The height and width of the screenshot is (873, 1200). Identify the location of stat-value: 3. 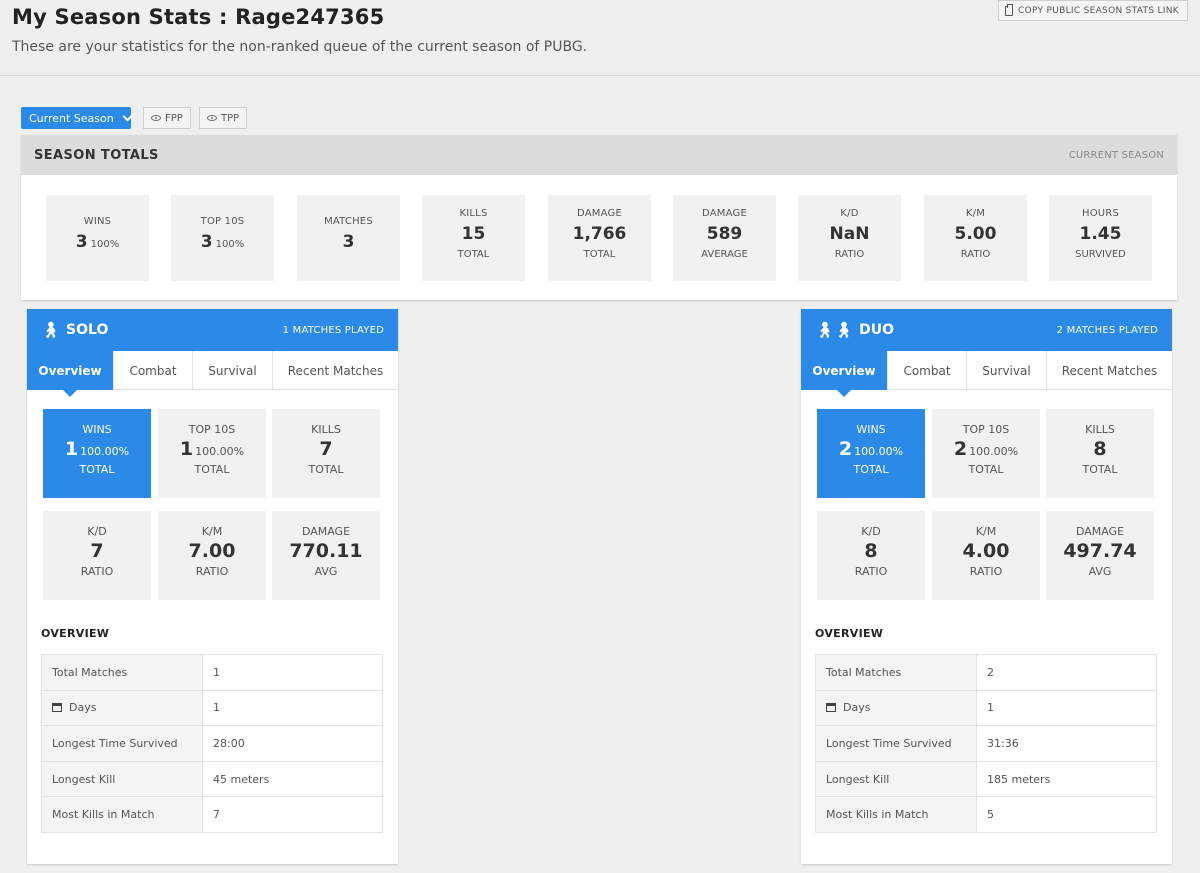
(348, 242).